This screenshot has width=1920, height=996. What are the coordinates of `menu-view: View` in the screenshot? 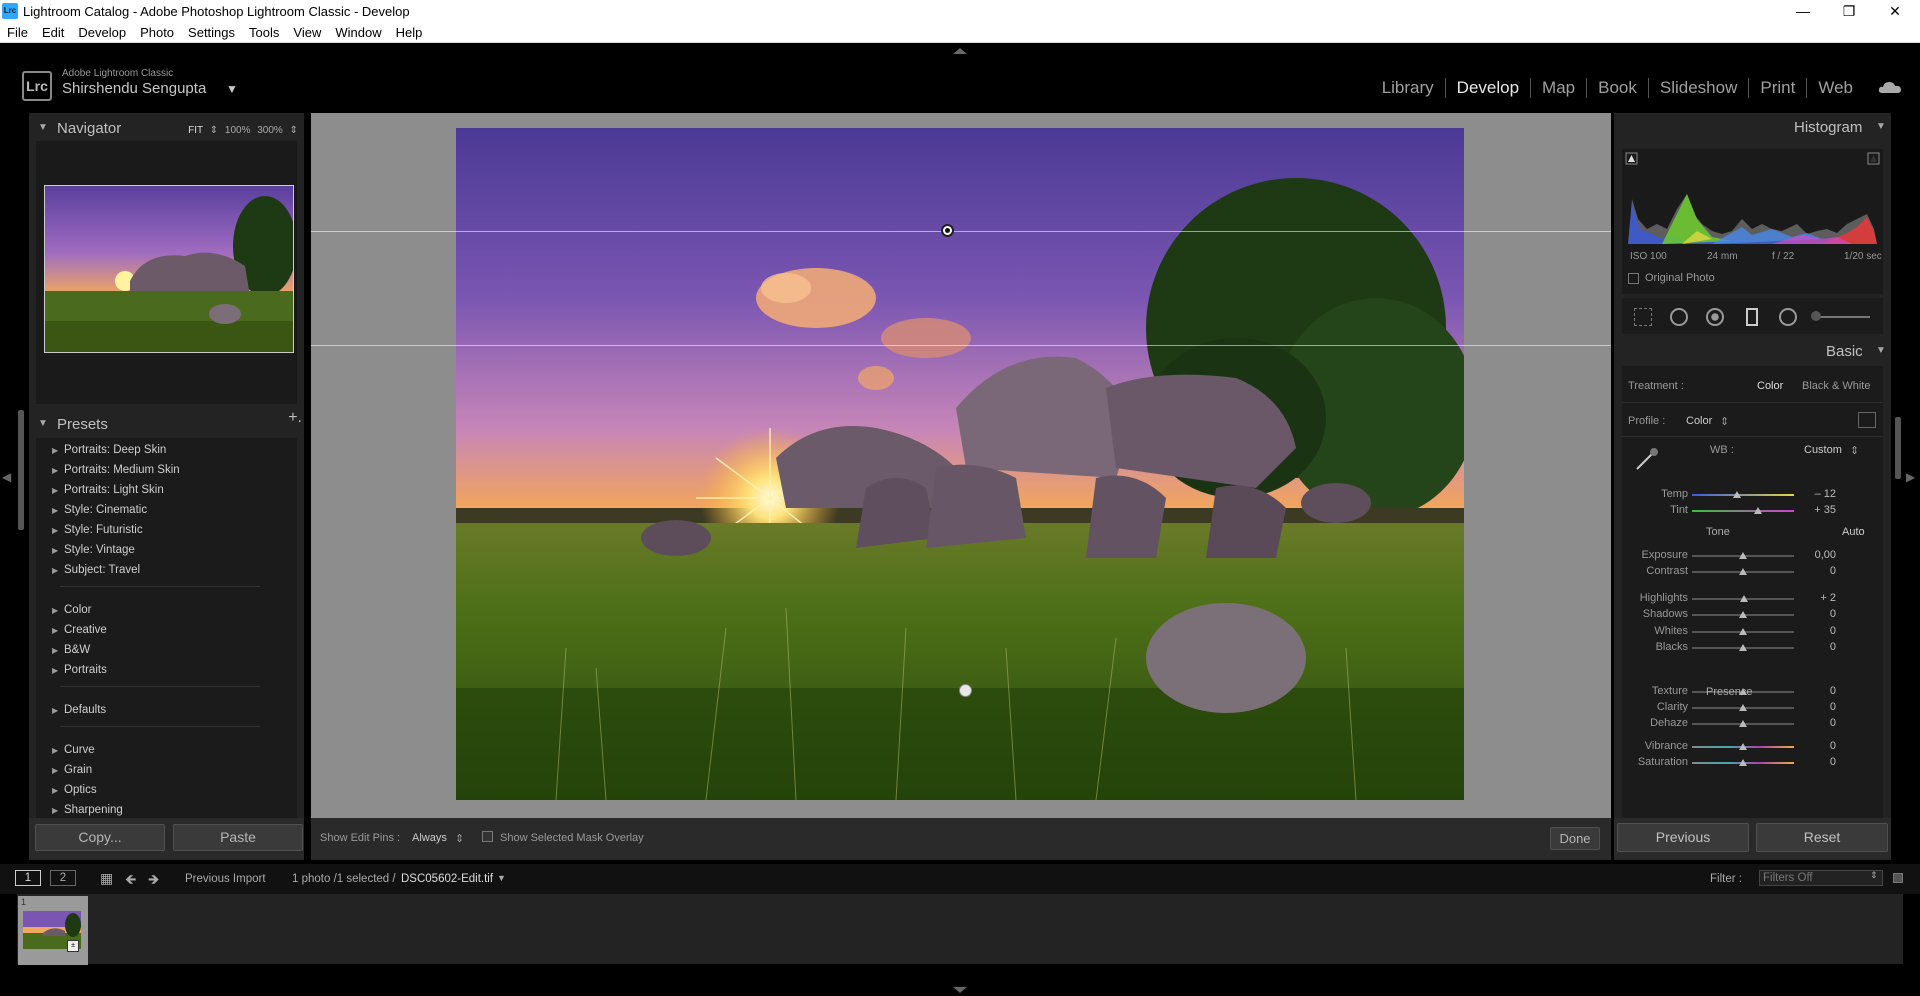 It's located at (307, 31).